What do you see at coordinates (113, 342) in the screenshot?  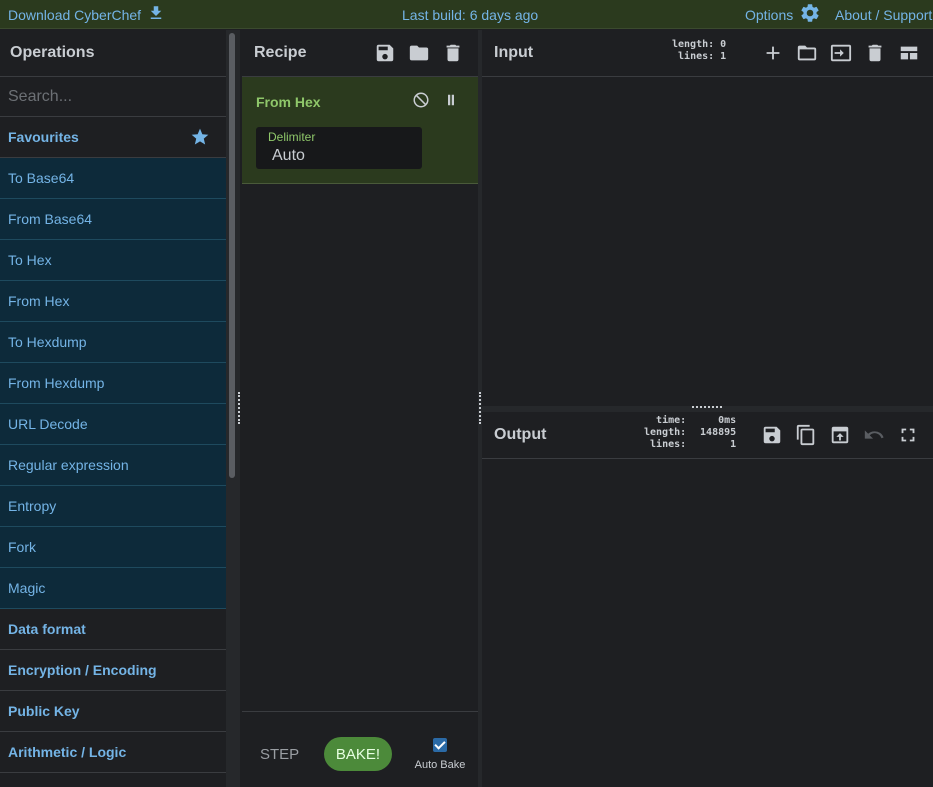 I see `operation-item: To Hexdump` at bounding box center [113, 342].